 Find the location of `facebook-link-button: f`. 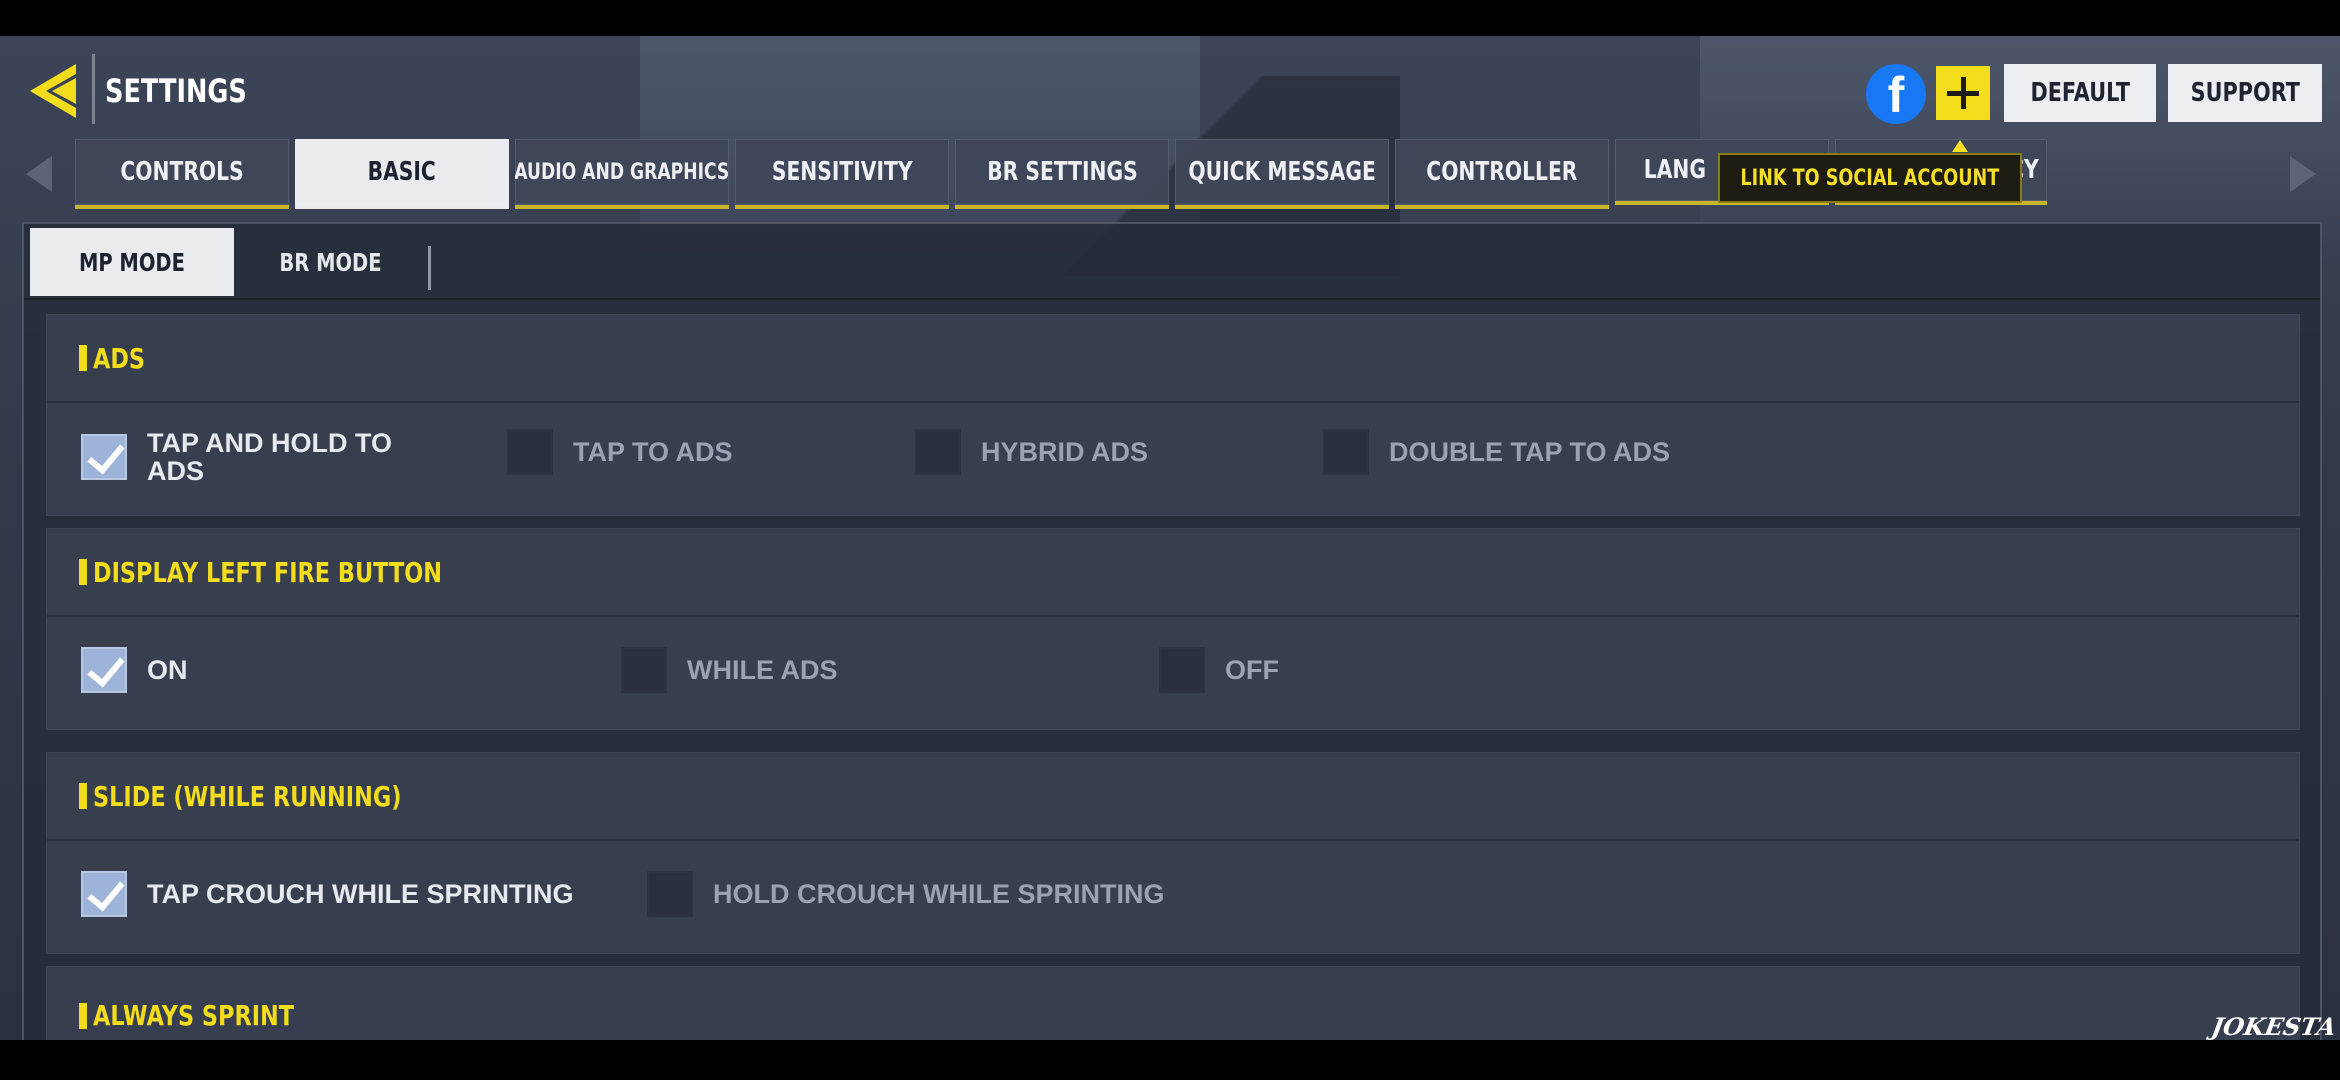

facebook-link-button: f is located at coordinates (1896, 94).